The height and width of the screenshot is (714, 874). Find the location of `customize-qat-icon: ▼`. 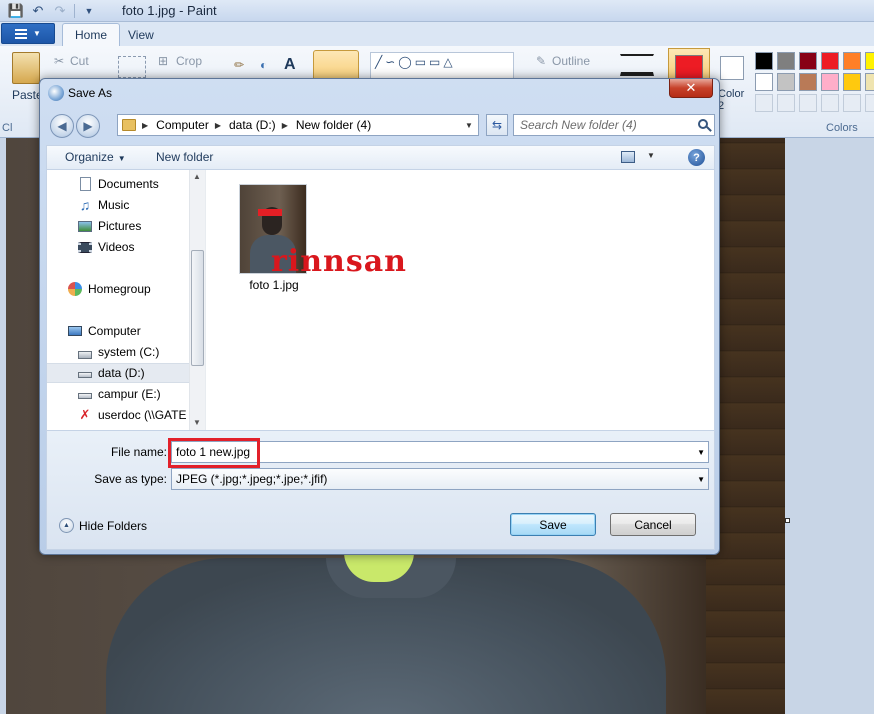

customize-qat-icon: ▼ is located at coordinates (89, 11).